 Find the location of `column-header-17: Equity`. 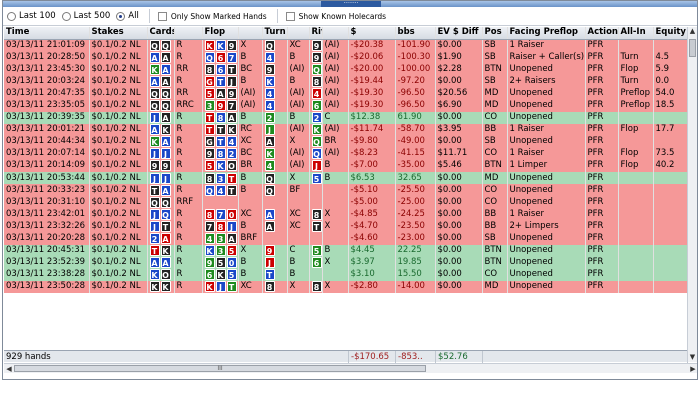

column-header-17: Equity is located at coordinates (671, 33).